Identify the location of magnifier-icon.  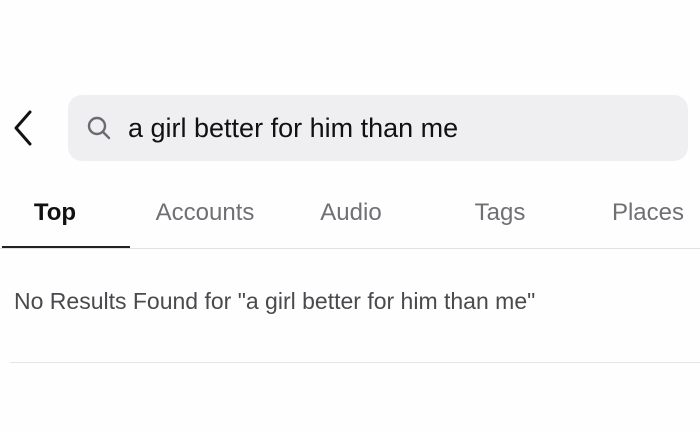
(99, 128).